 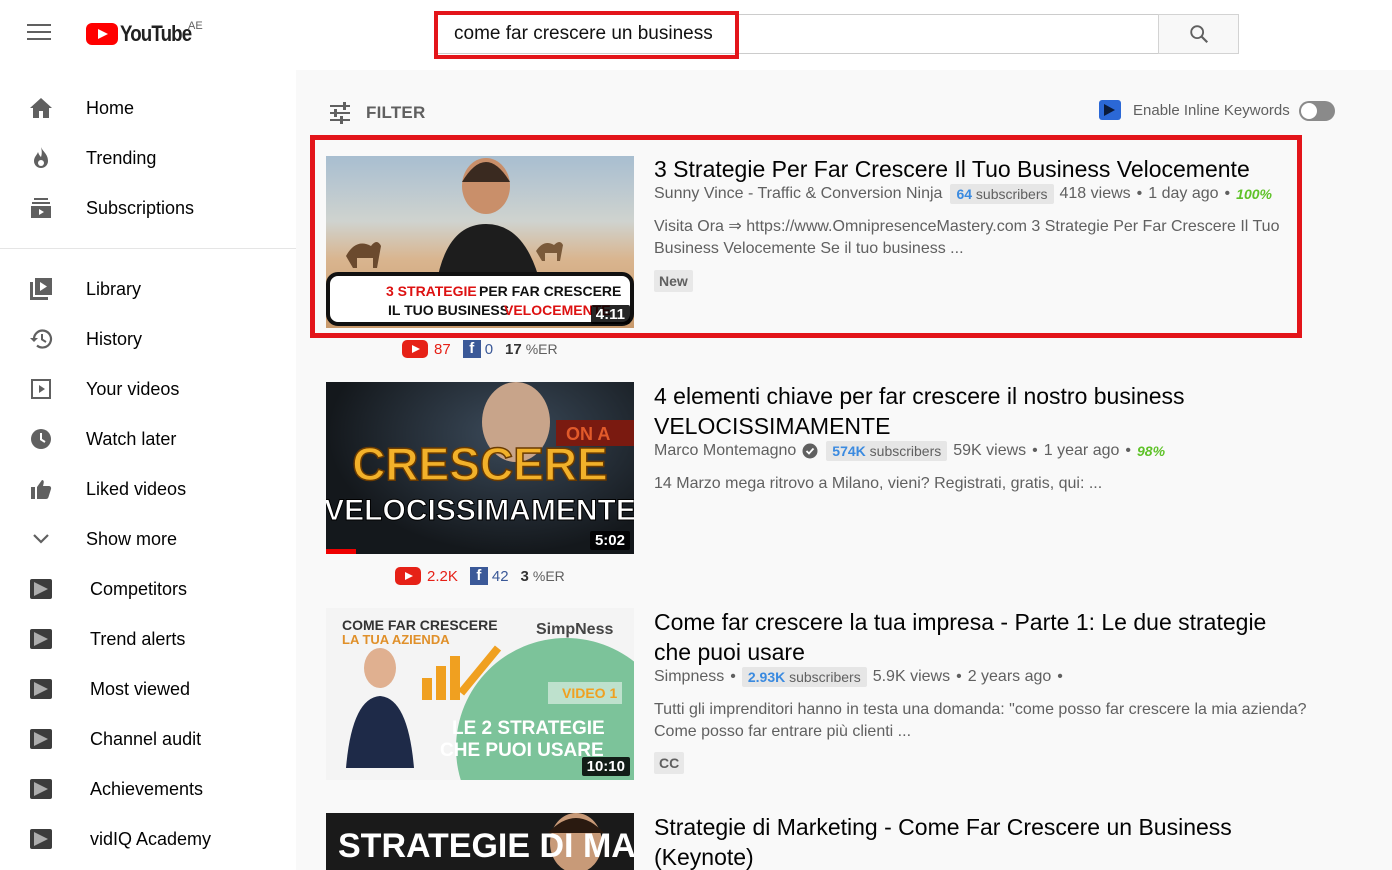 What do you see at coordinates (528, 728) in the screenshot?
I see `thumbnail-text: LE 2 STRATEGIE` at bounding box center [528, 728].